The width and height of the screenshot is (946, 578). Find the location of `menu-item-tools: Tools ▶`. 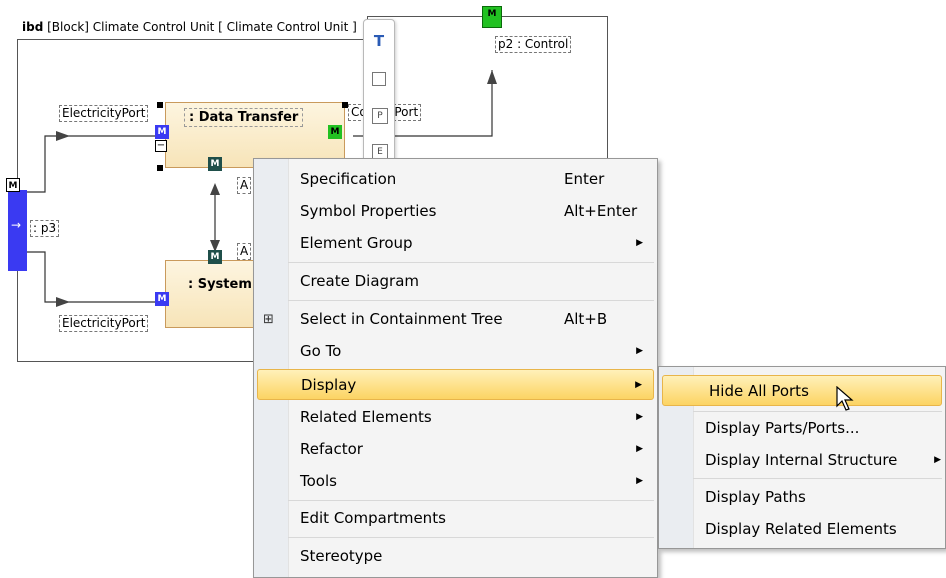

menu-item-tools: Tools ▶ is located at coordinates (455, 481).